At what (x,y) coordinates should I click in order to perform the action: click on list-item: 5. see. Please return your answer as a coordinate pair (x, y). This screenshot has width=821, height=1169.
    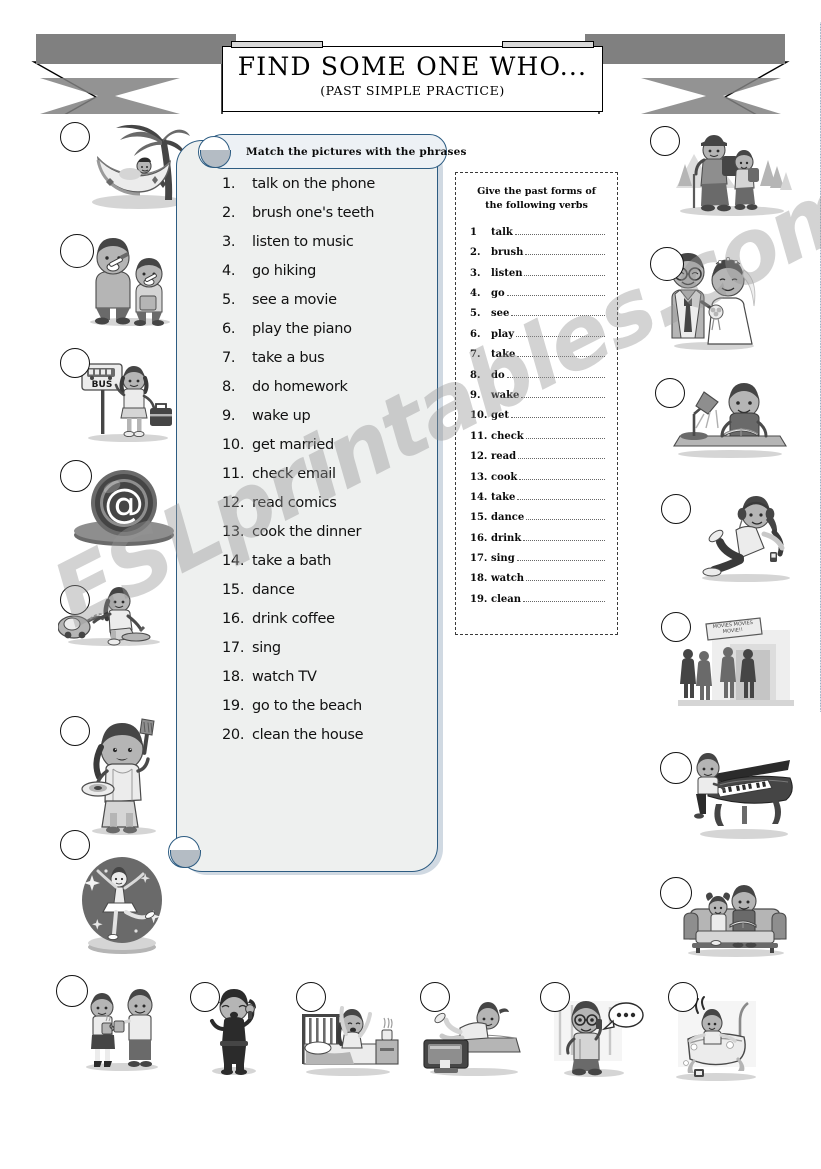
    Looking at the image, I should click on (537, 318).